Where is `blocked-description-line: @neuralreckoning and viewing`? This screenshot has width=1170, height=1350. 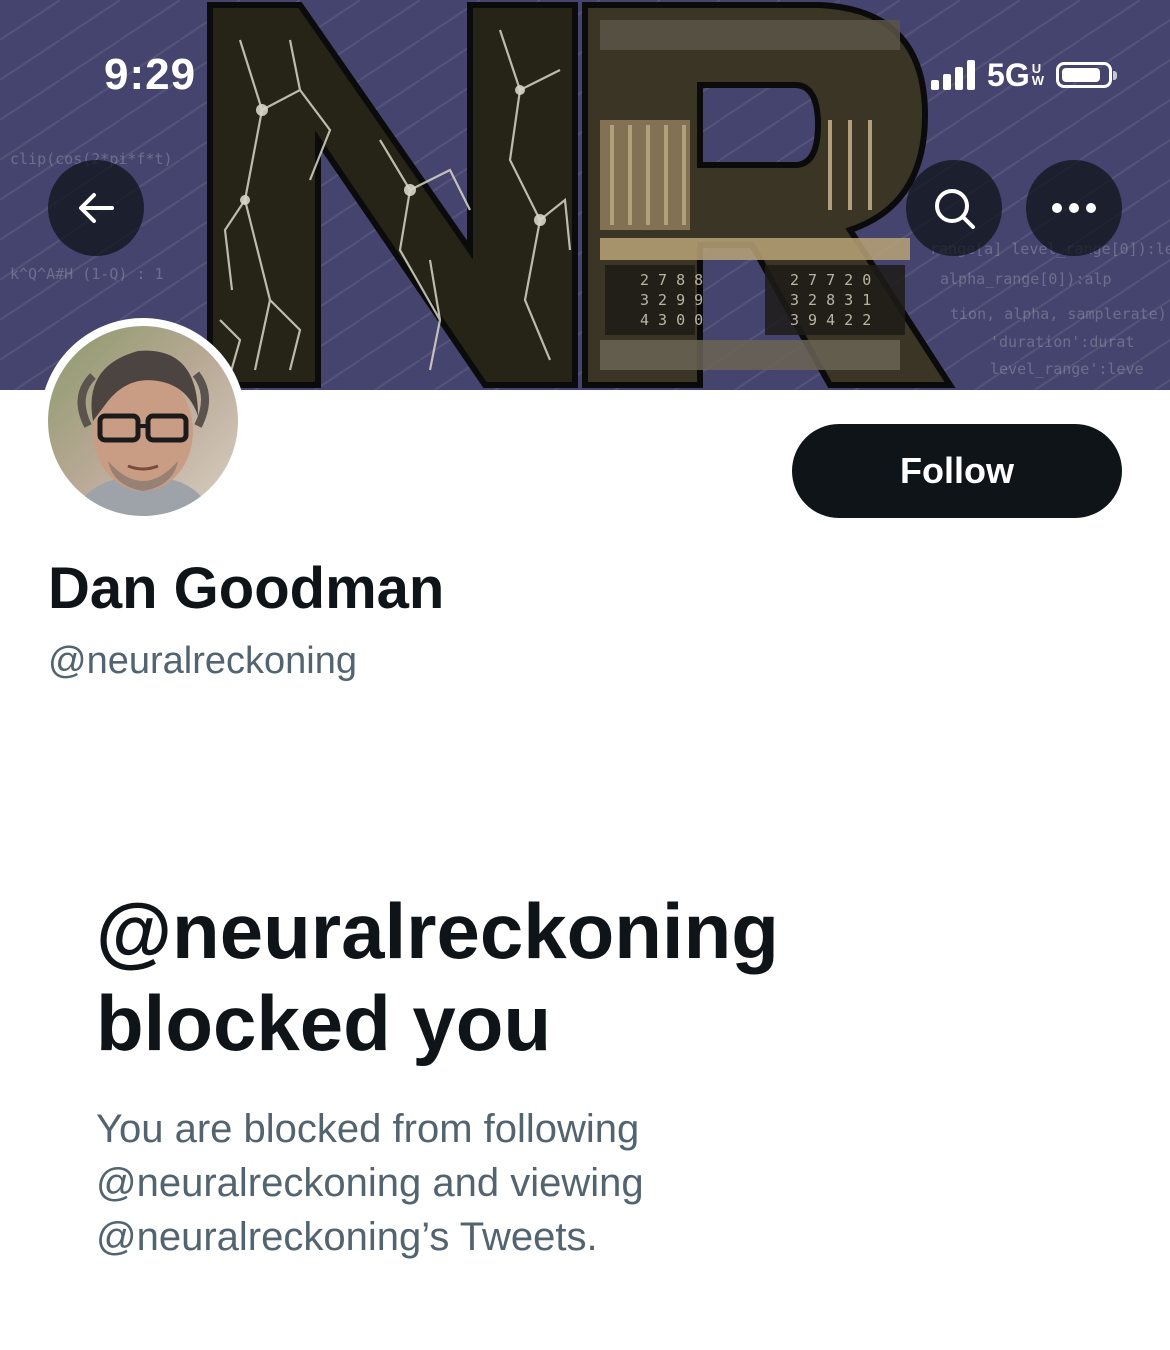 blocked-description-line: @neuralreckoning and viewing is located at coordinates (370, 1183).